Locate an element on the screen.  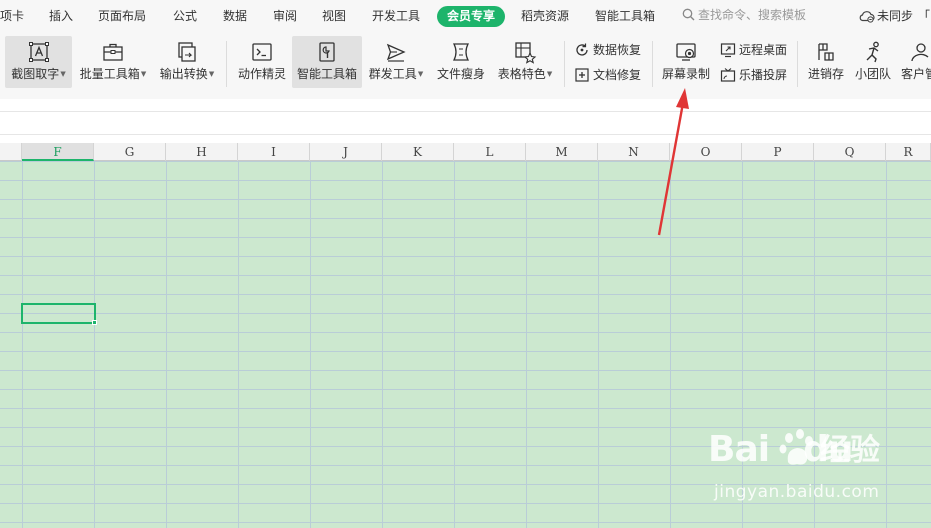
sync-status: 未同步 is located at coordinates (885, 16).